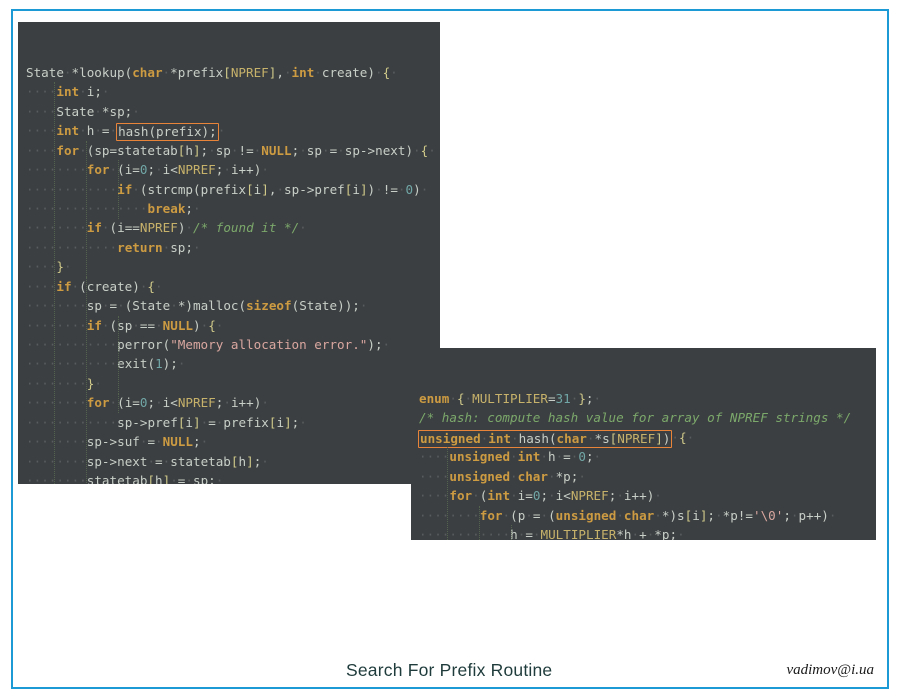  What do you see at coordinates (502, 476) in the screenshot?
I see `code-line: ····unsigned·char·*p;·` at bounding box center [502, 476].